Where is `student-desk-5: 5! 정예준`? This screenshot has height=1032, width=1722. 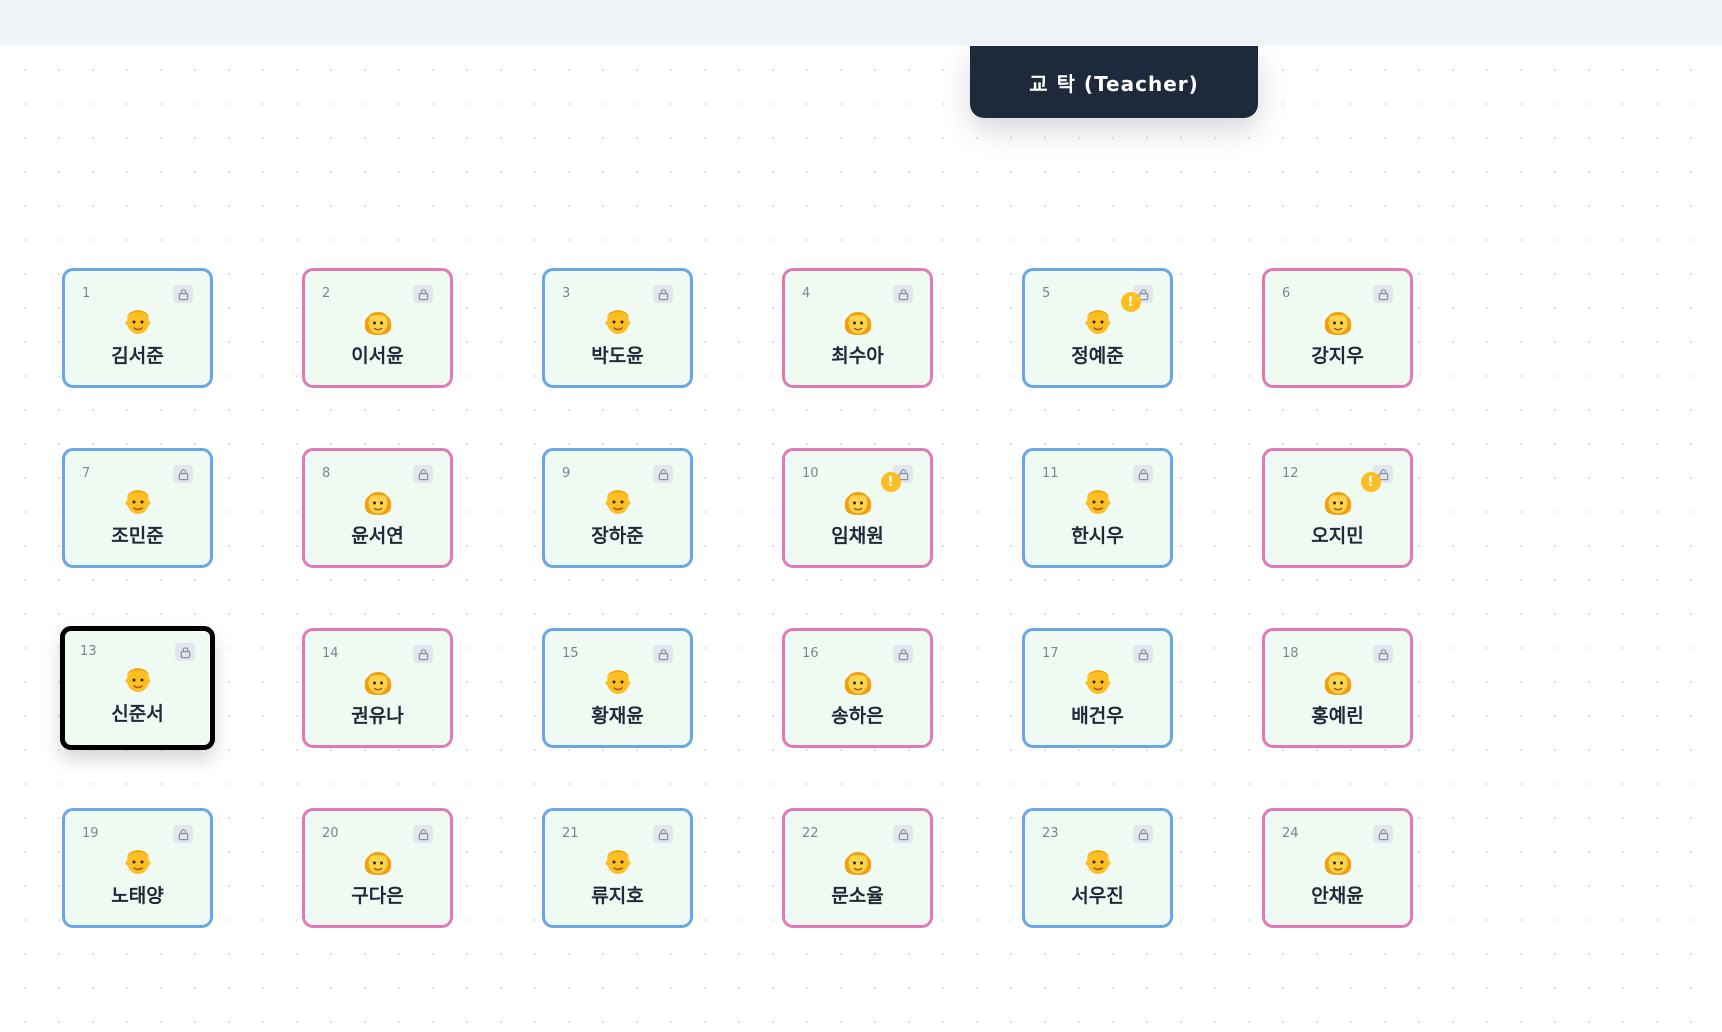
student-desk-5: 5! 정예준 is located at coordinates (1097, 328).